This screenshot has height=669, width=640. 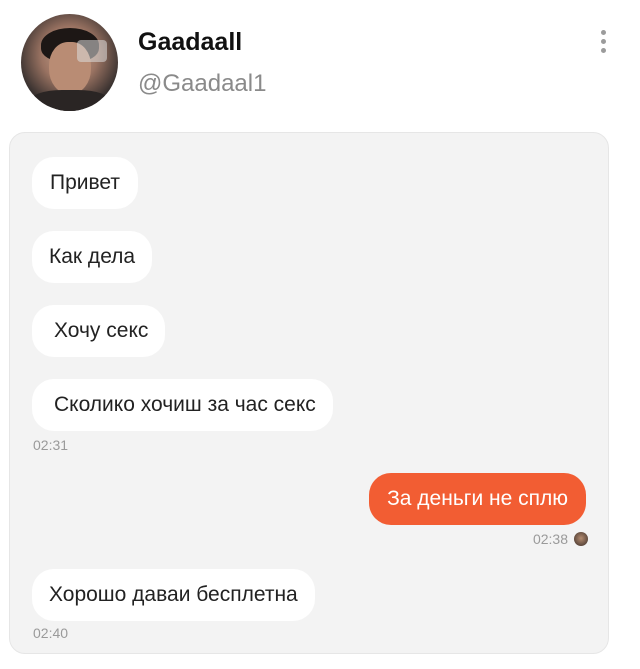 I want to click on message-timestamp: 02:38, so click(x=550, y=539).